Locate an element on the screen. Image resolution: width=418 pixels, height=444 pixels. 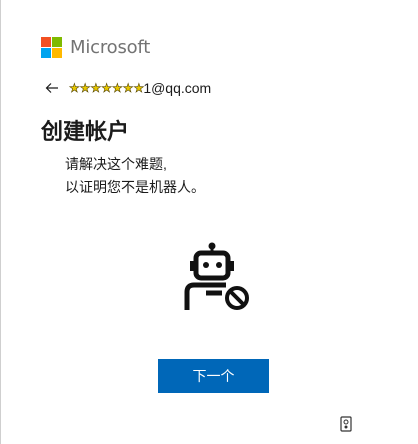
page-title: 创建帐户 is located at coordinates (85, 132).